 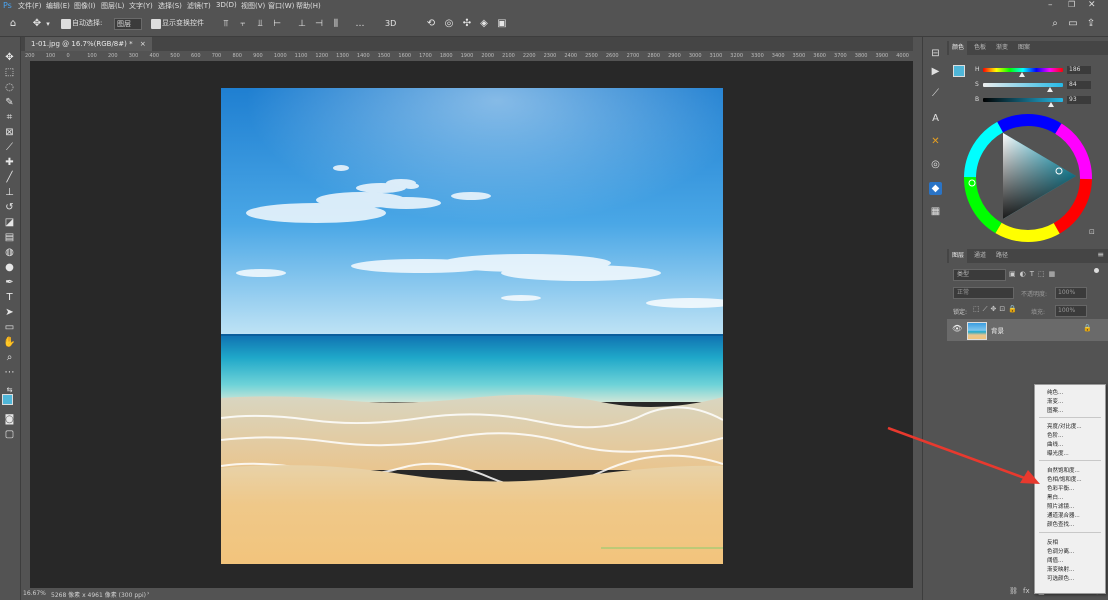 What do you see at coordinates (9, 208) in the screenshot?
I see `history-brush-icon: ↺` at bounding box center [9, 208].